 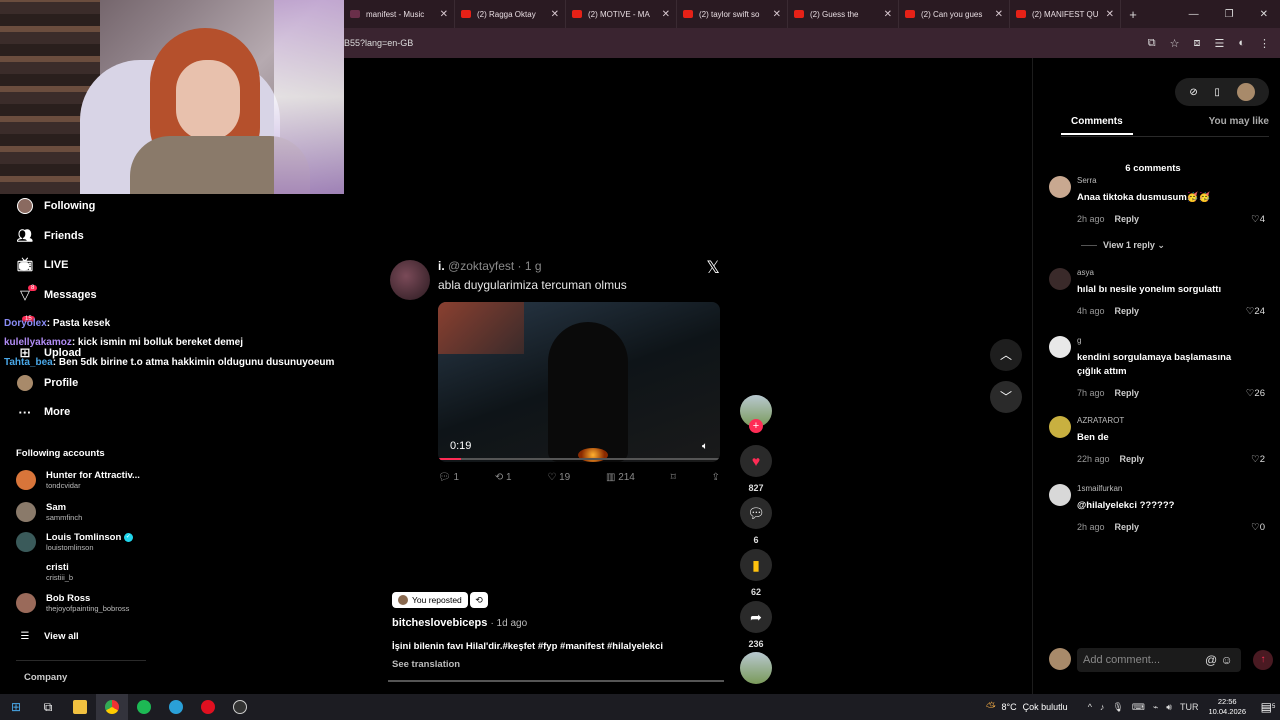 What do you see at coordinates (1194, 14) in the screenshot?
I see `minimize-icon: —` at bounding box center [1194, 14].